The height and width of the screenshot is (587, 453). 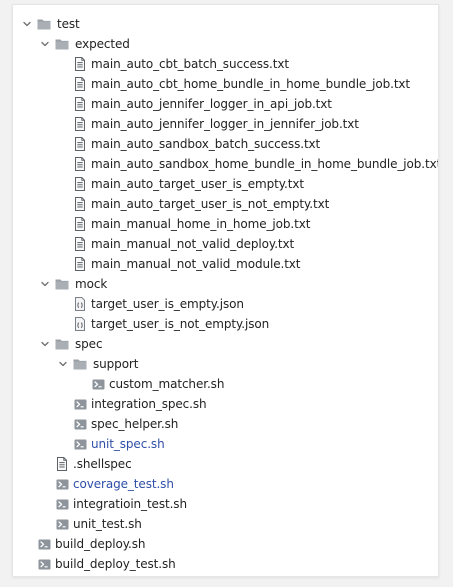 I want to click on file-item-target-user-is-empty-json: target_user_is_empty.json, so click(x=225, y=304).